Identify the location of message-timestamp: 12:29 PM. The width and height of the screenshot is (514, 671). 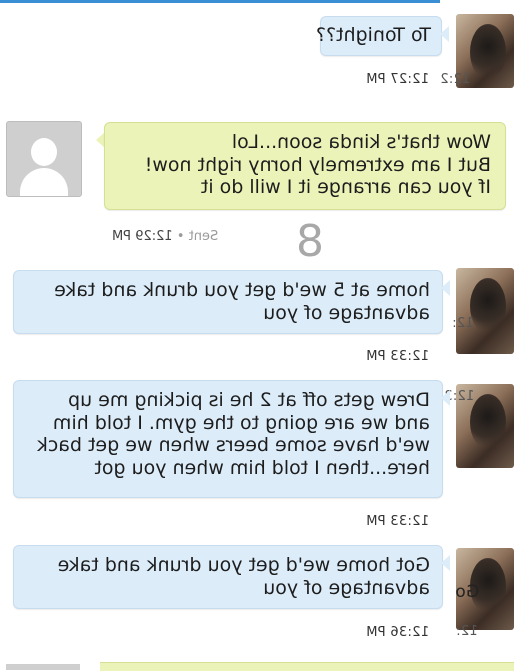
(142, 236).